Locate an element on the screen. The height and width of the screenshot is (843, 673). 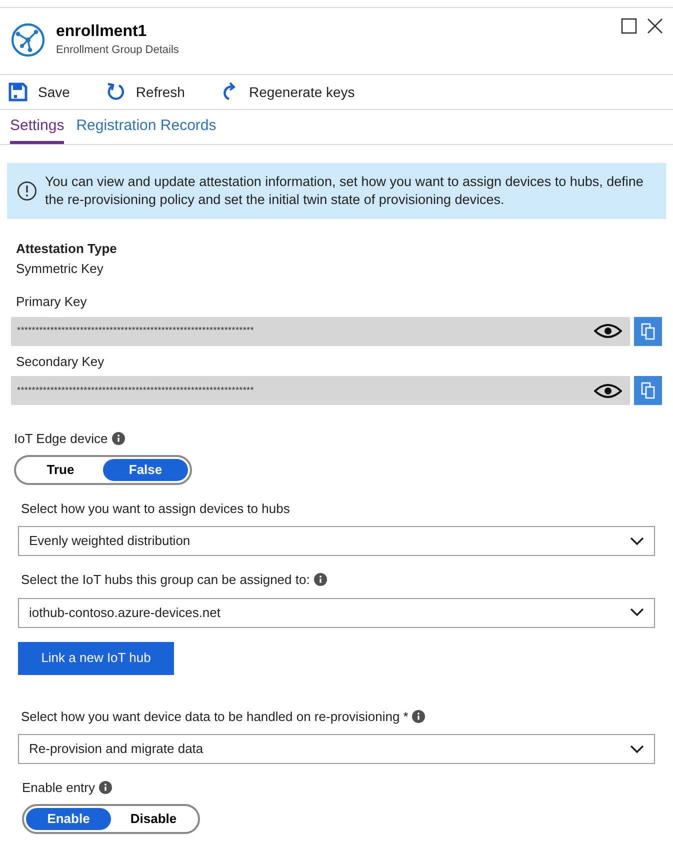
exclamation-icon is located at coordinates (27, 191).